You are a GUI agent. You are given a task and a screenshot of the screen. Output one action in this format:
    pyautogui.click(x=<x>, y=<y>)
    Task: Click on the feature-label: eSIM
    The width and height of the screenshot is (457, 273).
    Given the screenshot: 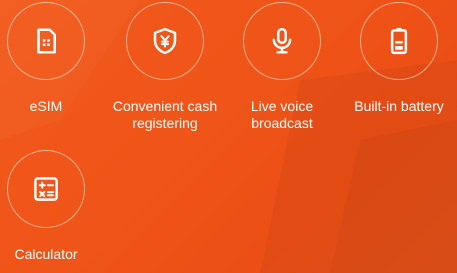 What is the action you would take?
    pyautogui.click(x=46, y=106)
    